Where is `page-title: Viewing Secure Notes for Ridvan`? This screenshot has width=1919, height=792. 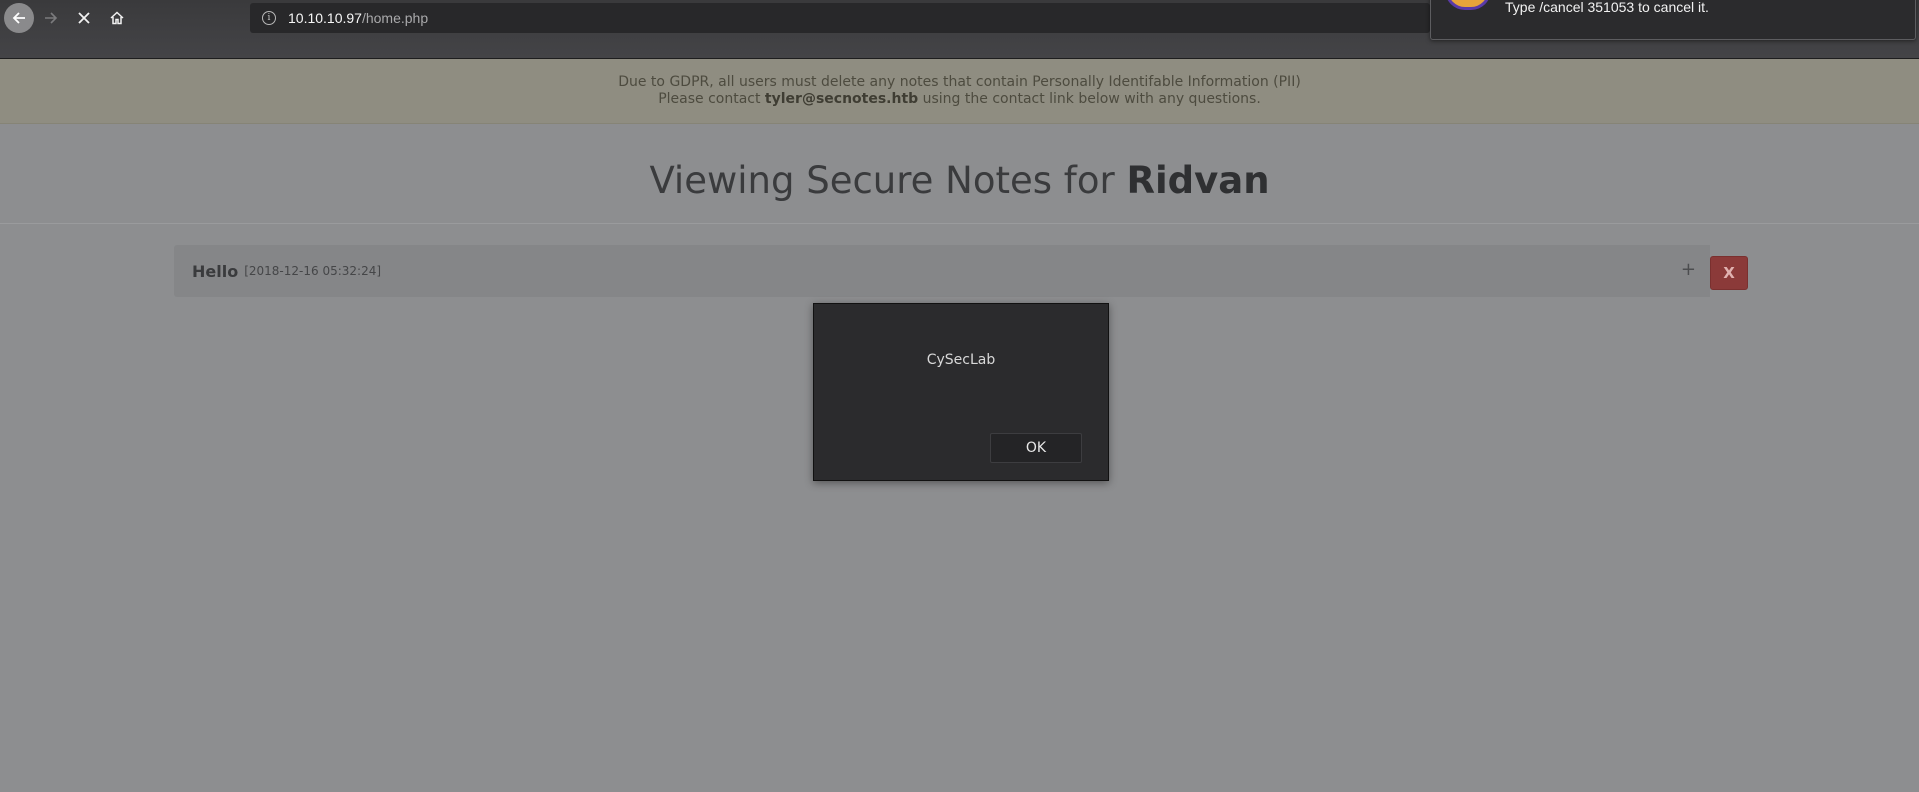
page-title: Viewing Secure Notes for Ridvan is located at coordinates (959, 180).